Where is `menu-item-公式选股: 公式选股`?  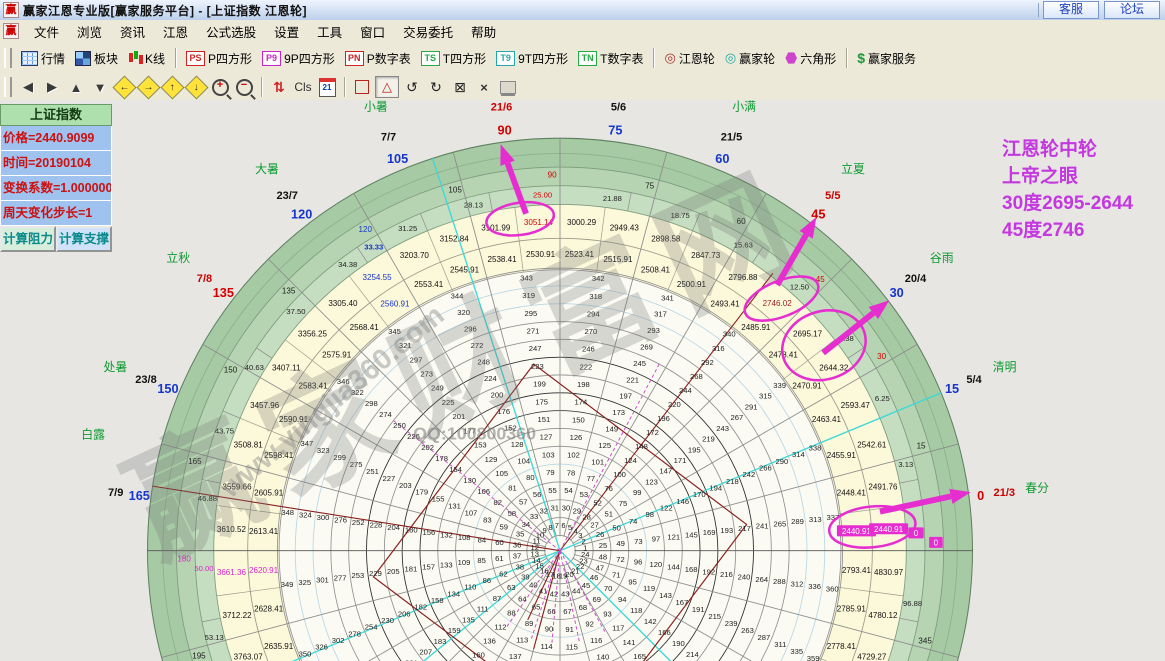
menu-item-公式选股: 公式选股 is located at coordinates (231, 33).